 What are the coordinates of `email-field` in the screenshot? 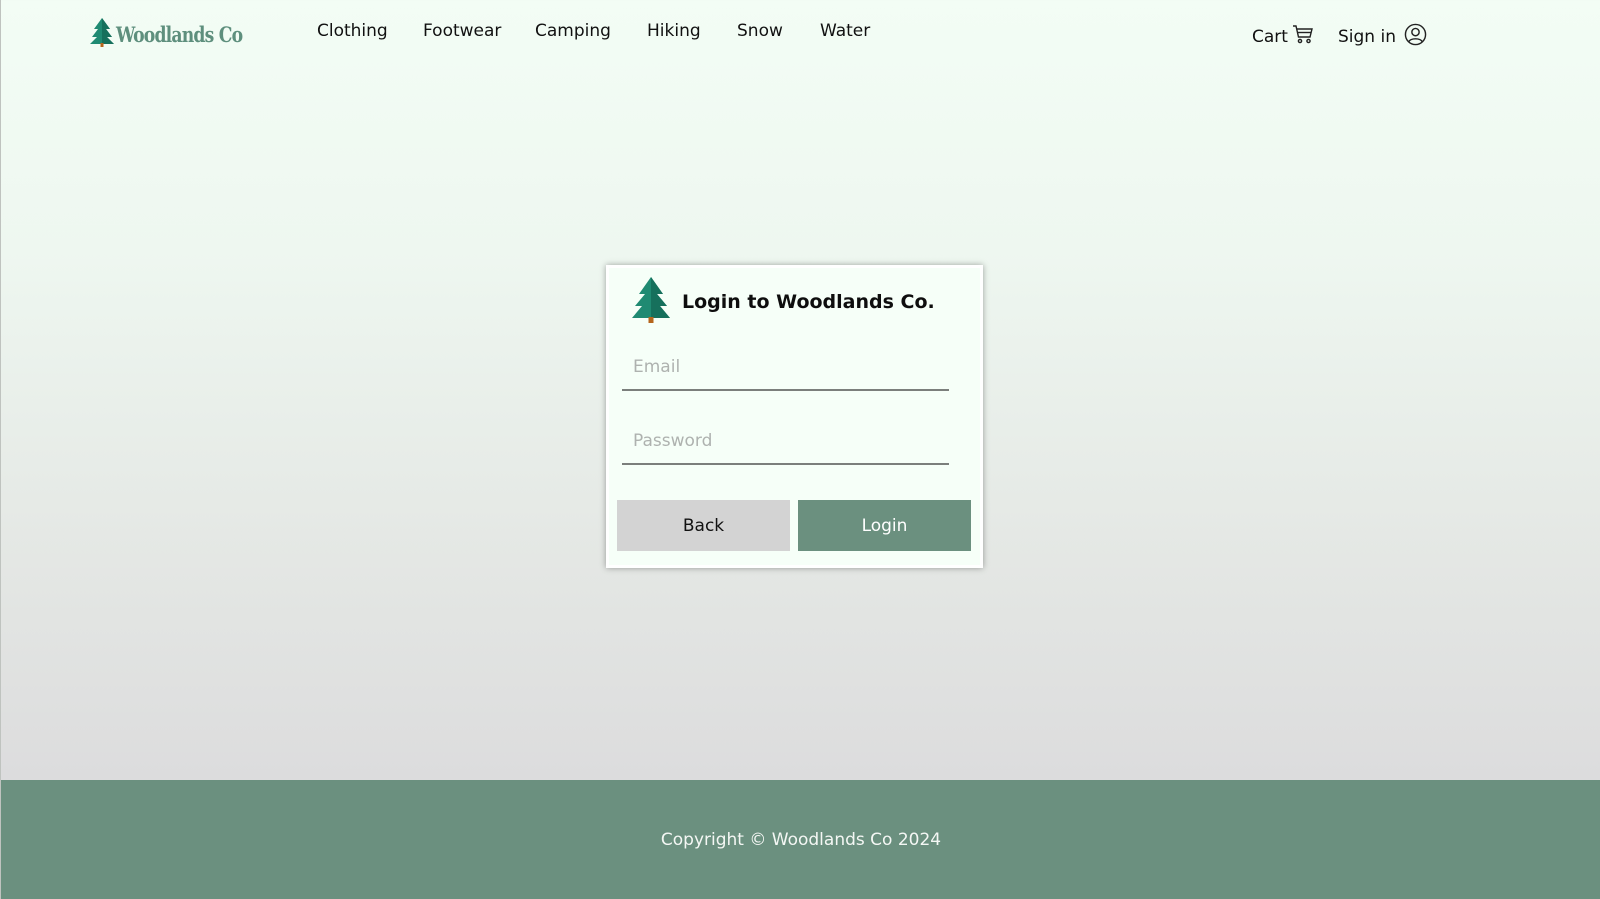 It's located at (785, 368).